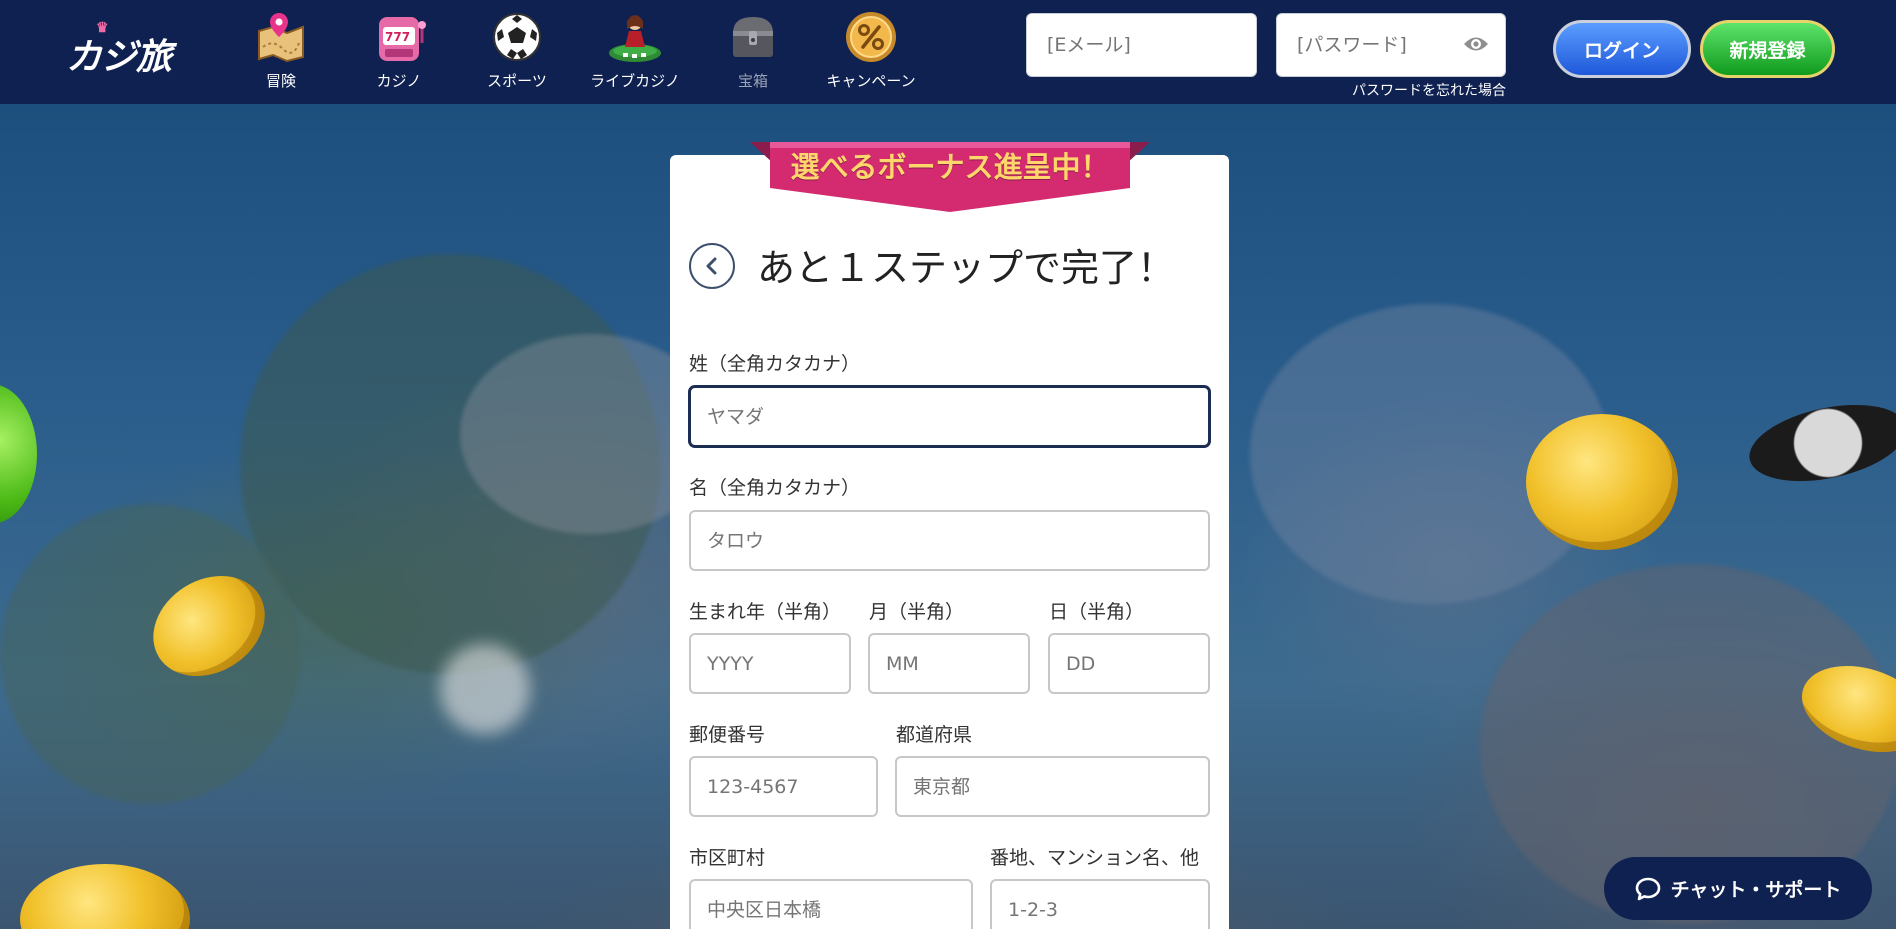 The width and height of the screenshot is (1896, 929). What do you see at coordinates (950, 167) in the screenshot?
I see `bonus-ribbon-text: 選べるボーナス進呈中！` at bounding box center [950, 167].